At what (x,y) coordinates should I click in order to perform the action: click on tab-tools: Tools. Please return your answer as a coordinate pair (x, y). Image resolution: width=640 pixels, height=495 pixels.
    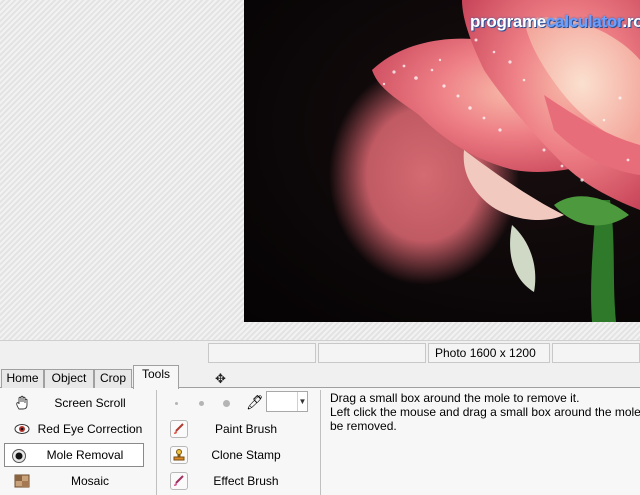
    Looking at the image, I should click on (156, 377).